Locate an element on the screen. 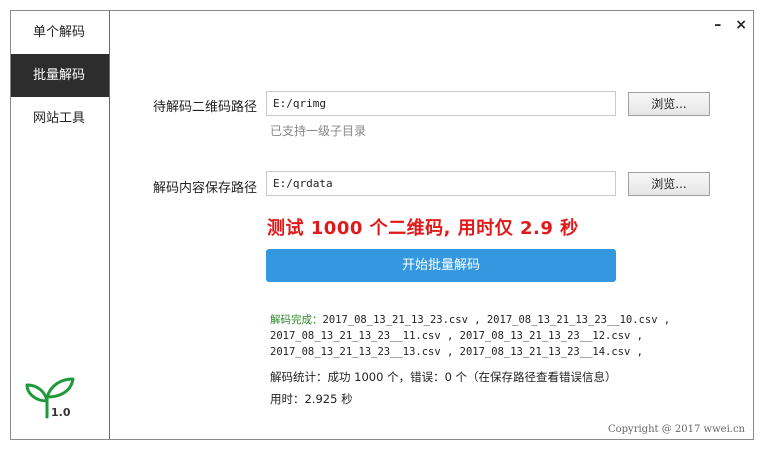  close-icon: × is located at coordinates (741, 25).